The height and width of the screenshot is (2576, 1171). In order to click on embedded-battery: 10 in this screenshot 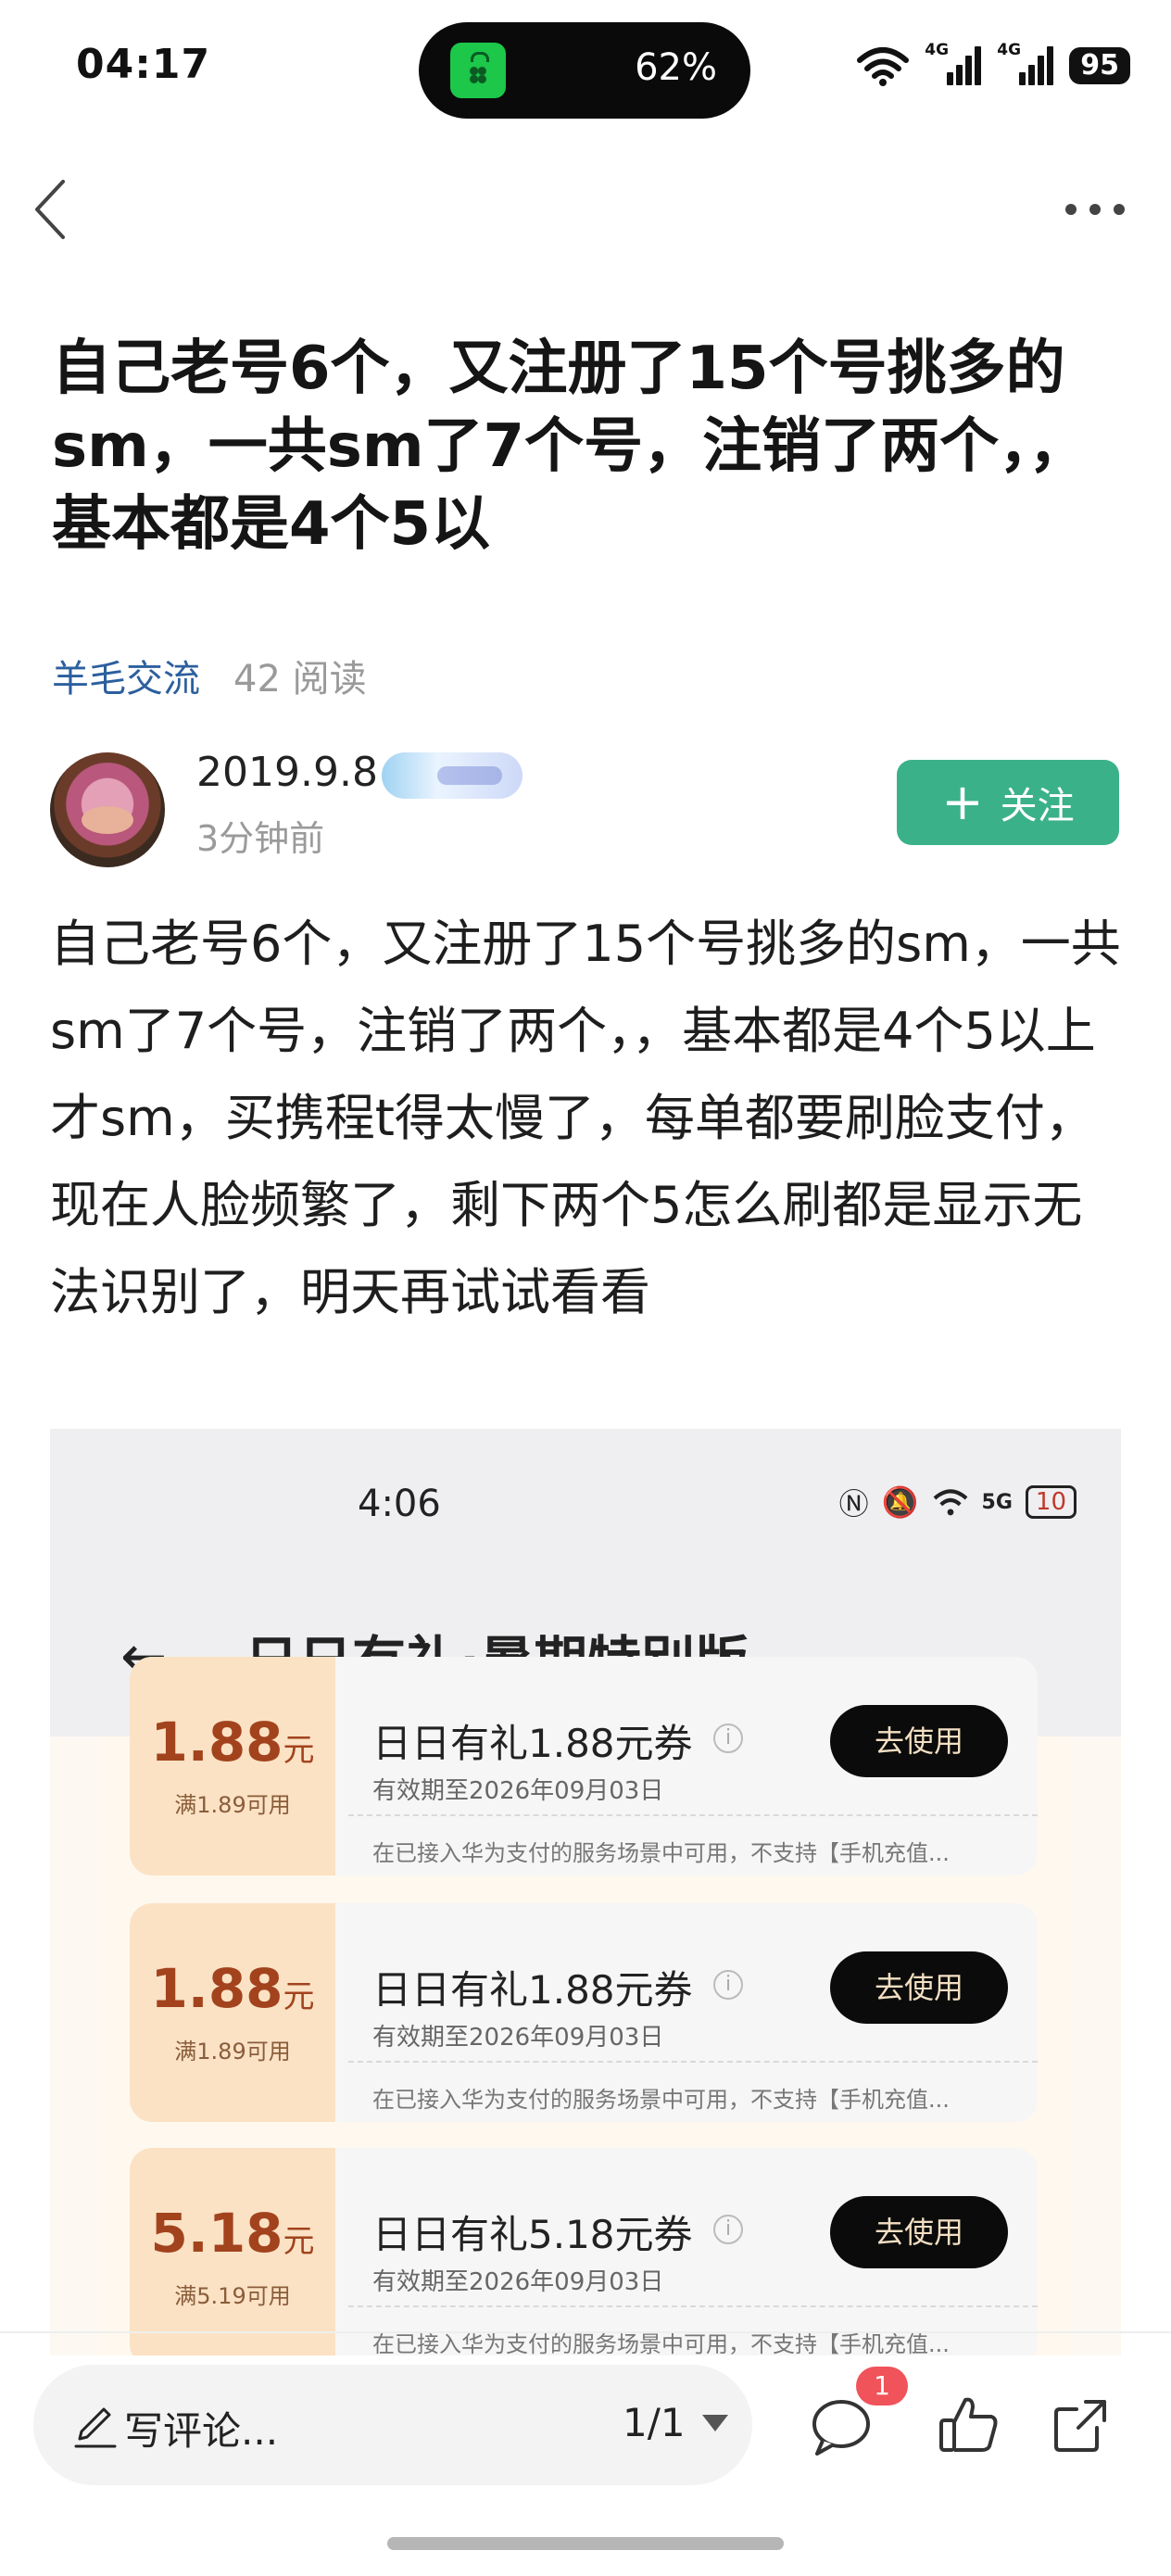, I will do `click(1051, 1502)`.